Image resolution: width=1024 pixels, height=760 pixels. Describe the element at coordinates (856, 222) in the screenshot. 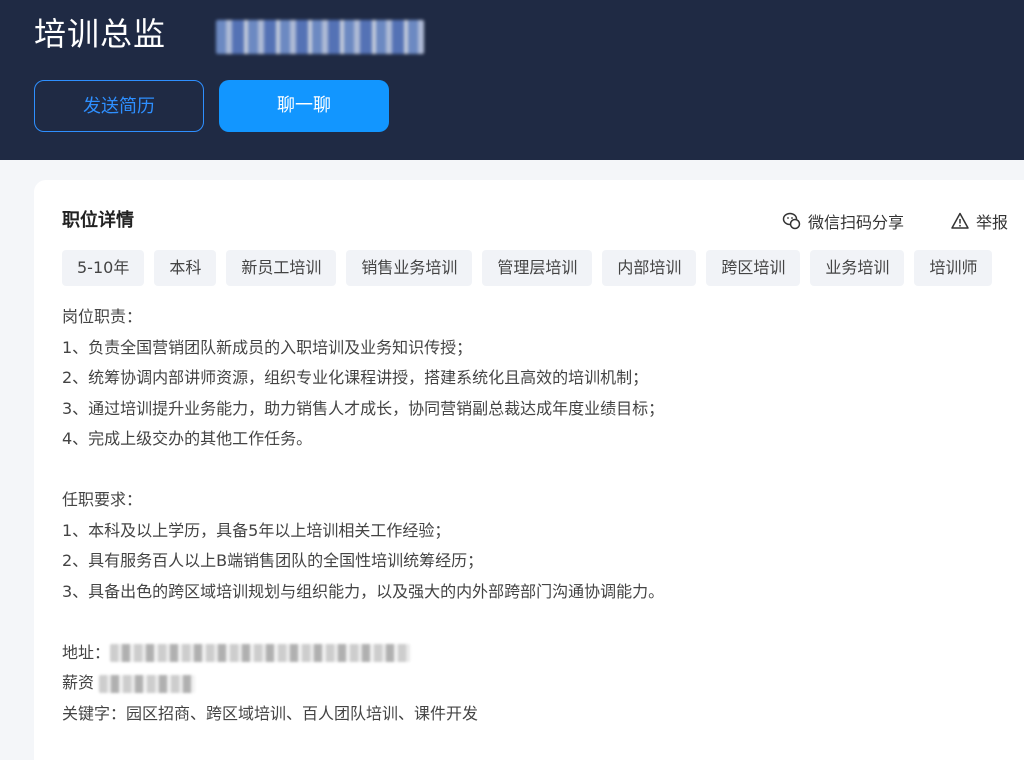

I see `share-label: 微信扫码分享` at that location.